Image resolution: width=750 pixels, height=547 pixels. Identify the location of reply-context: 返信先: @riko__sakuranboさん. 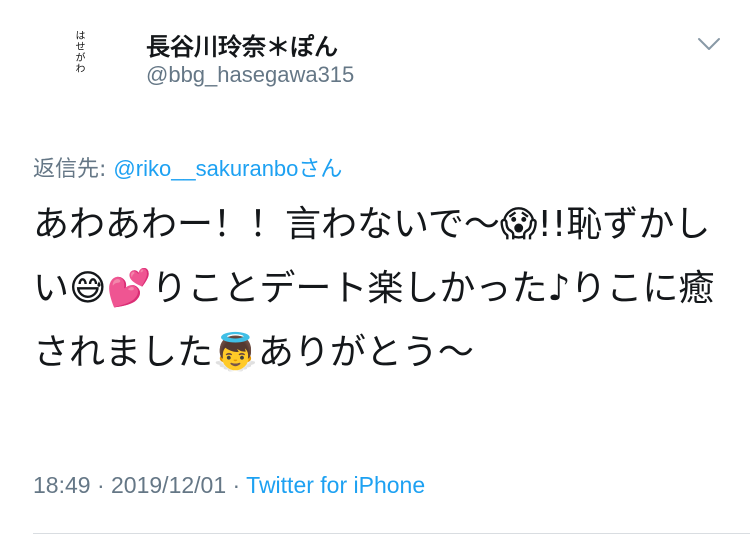
(187, 167).